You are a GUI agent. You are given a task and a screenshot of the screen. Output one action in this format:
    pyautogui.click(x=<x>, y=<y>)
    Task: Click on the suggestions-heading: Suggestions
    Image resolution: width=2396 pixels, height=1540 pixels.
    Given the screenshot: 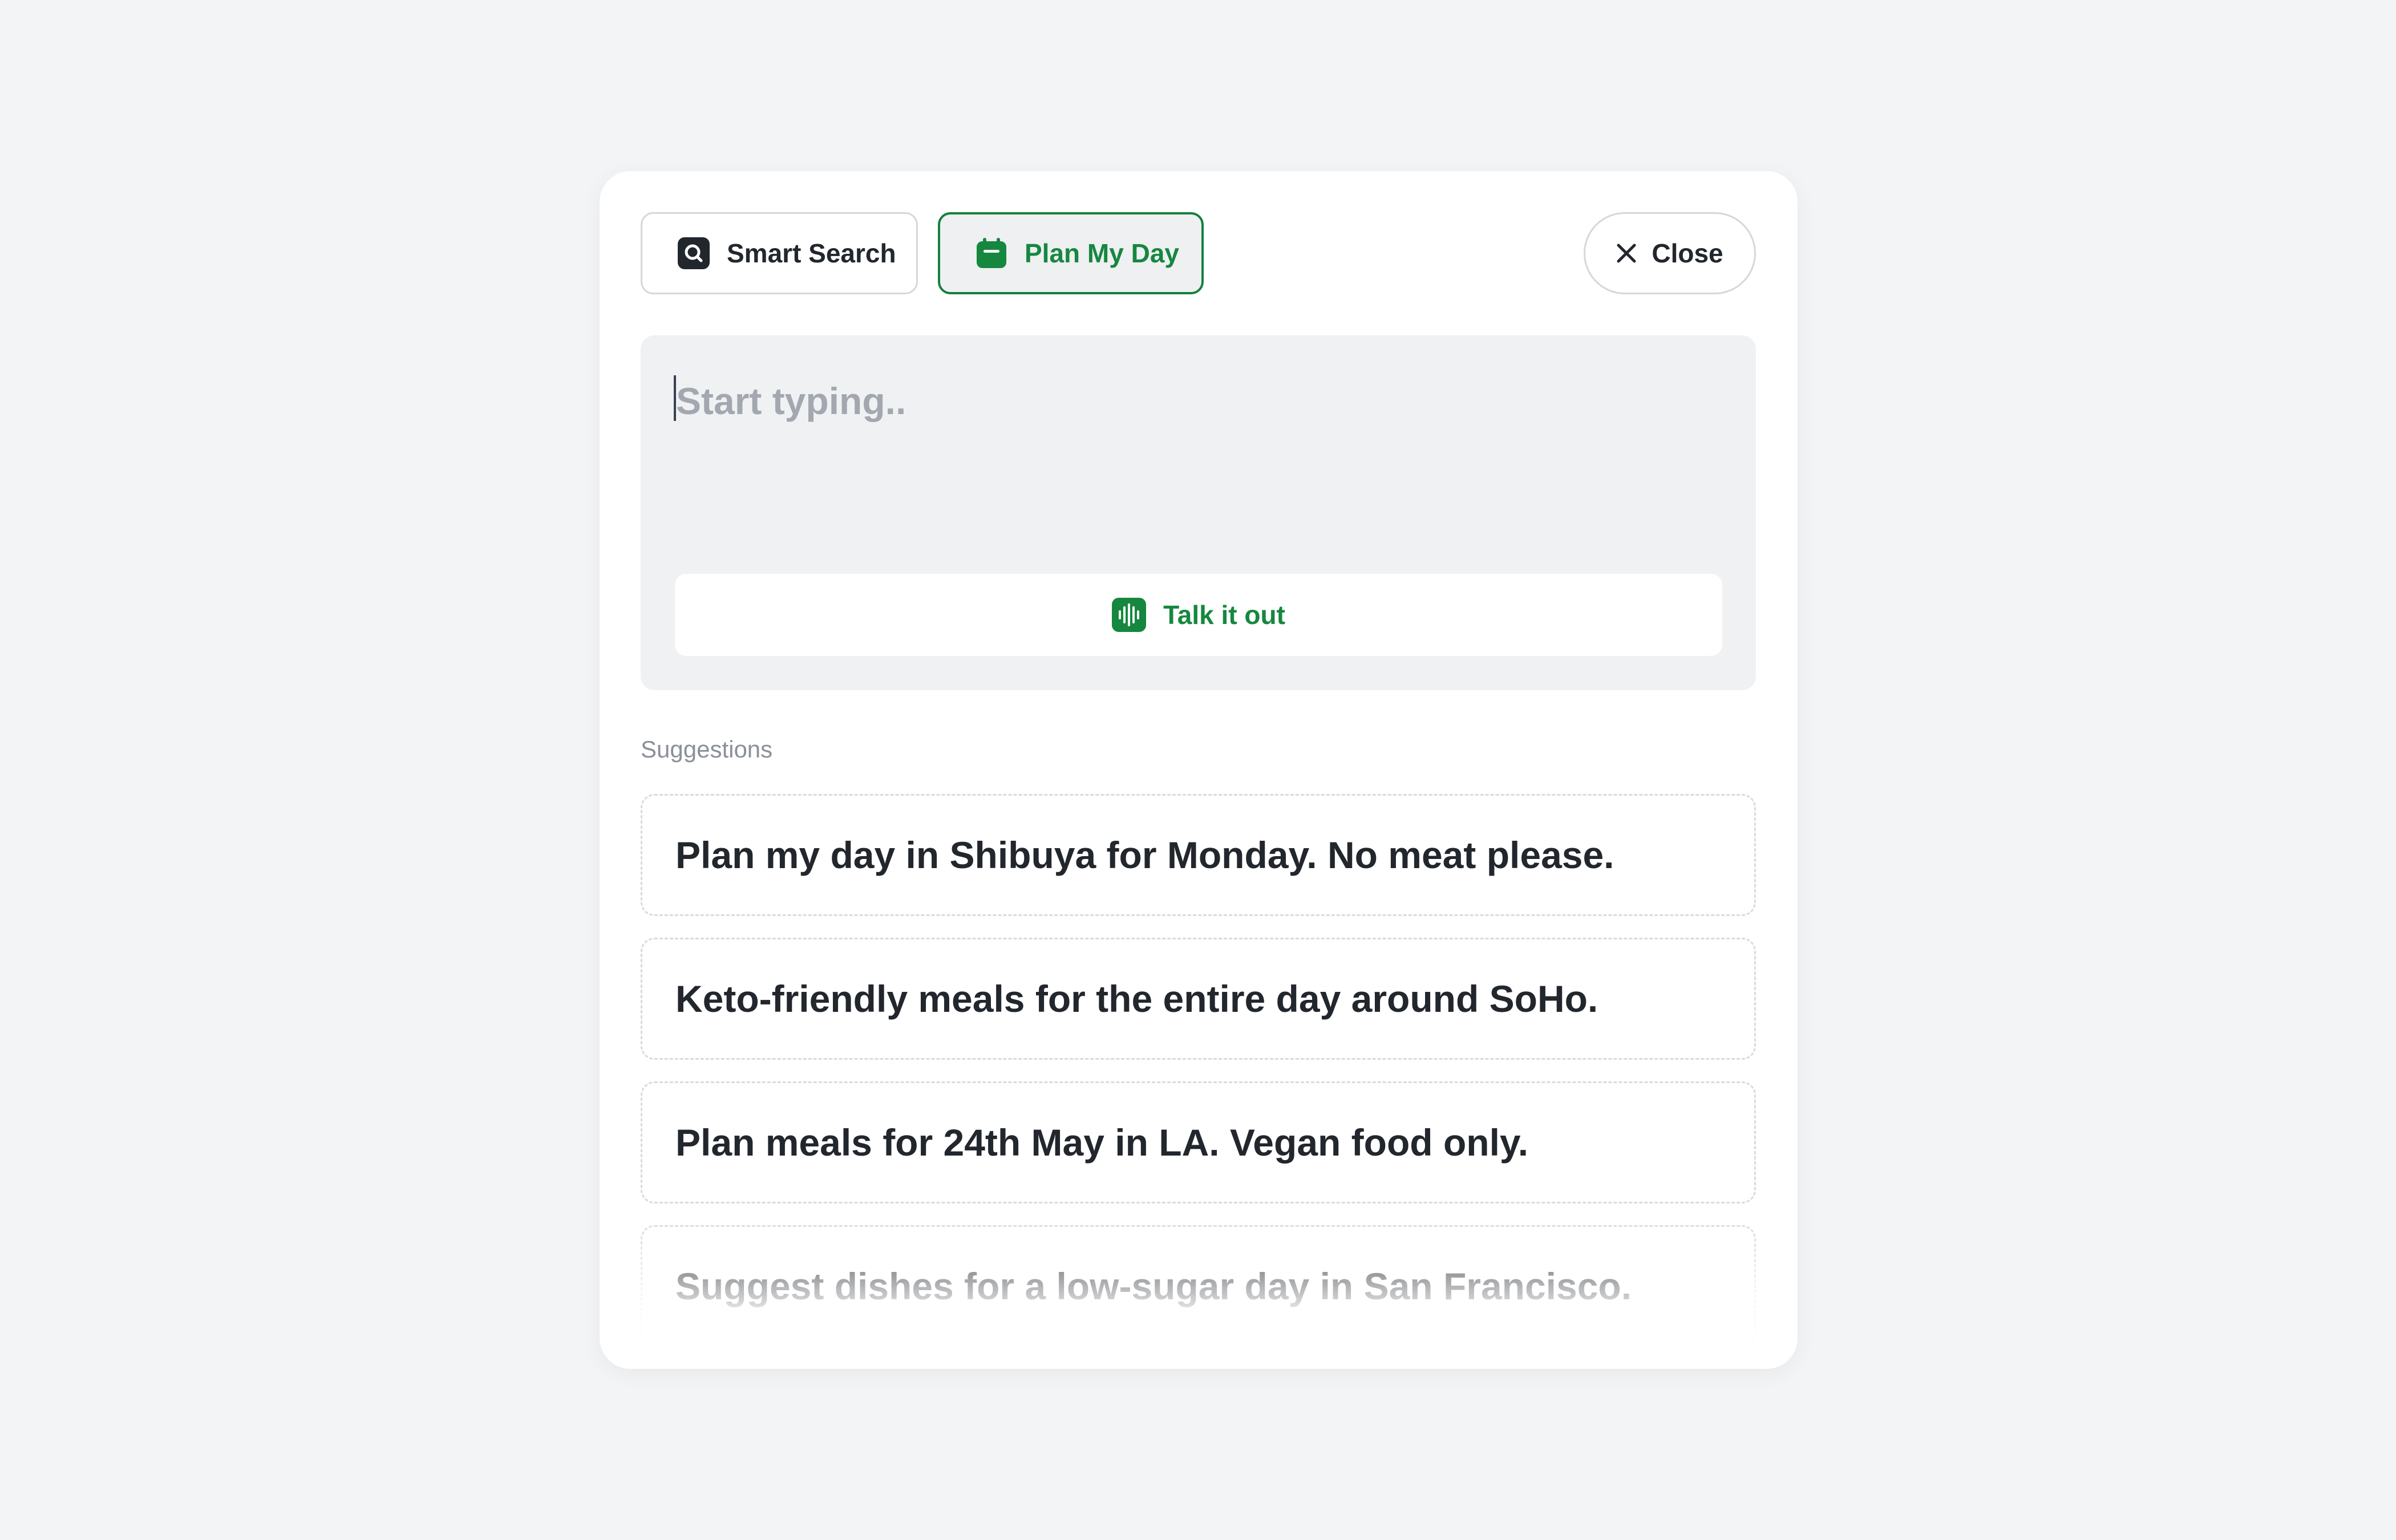 What is the action you would take?
    pyautogui.click(x=707, y=749)
    